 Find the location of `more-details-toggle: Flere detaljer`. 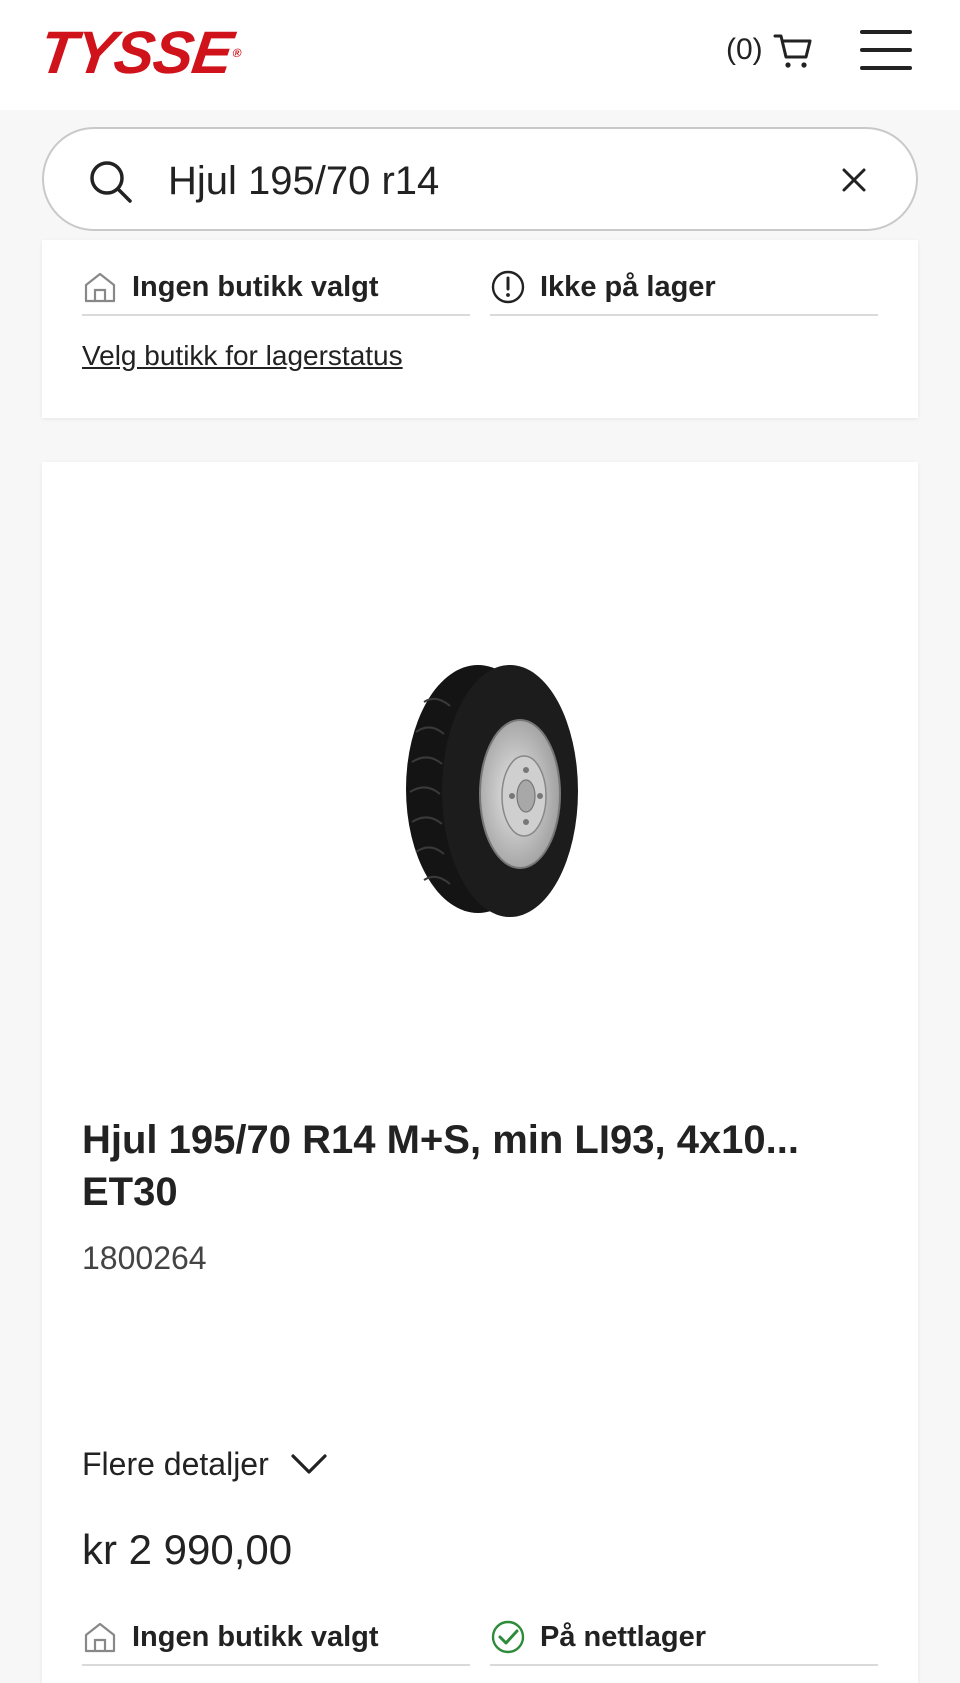

more-details-toggle: Flere detaljer is located at coordinates (205, 1464).